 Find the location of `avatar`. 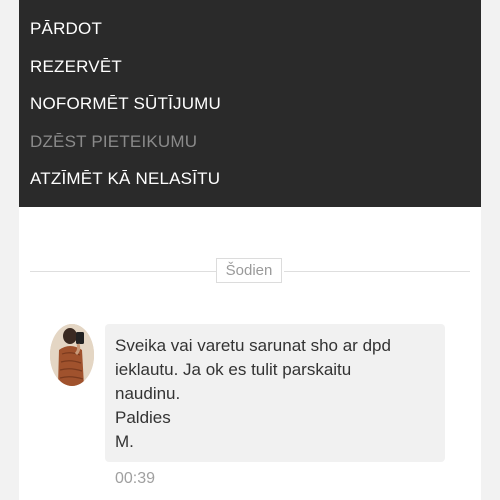

avatar is located at coordinates (72, 355).